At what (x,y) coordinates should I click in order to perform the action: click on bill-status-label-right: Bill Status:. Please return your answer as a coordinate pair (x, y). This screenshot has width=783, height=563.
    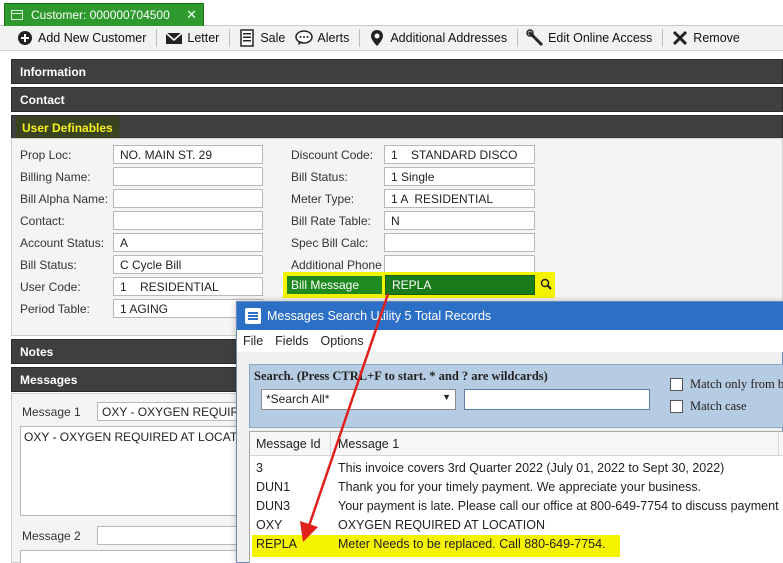
    Looking at the image, I should click on (319, 177).